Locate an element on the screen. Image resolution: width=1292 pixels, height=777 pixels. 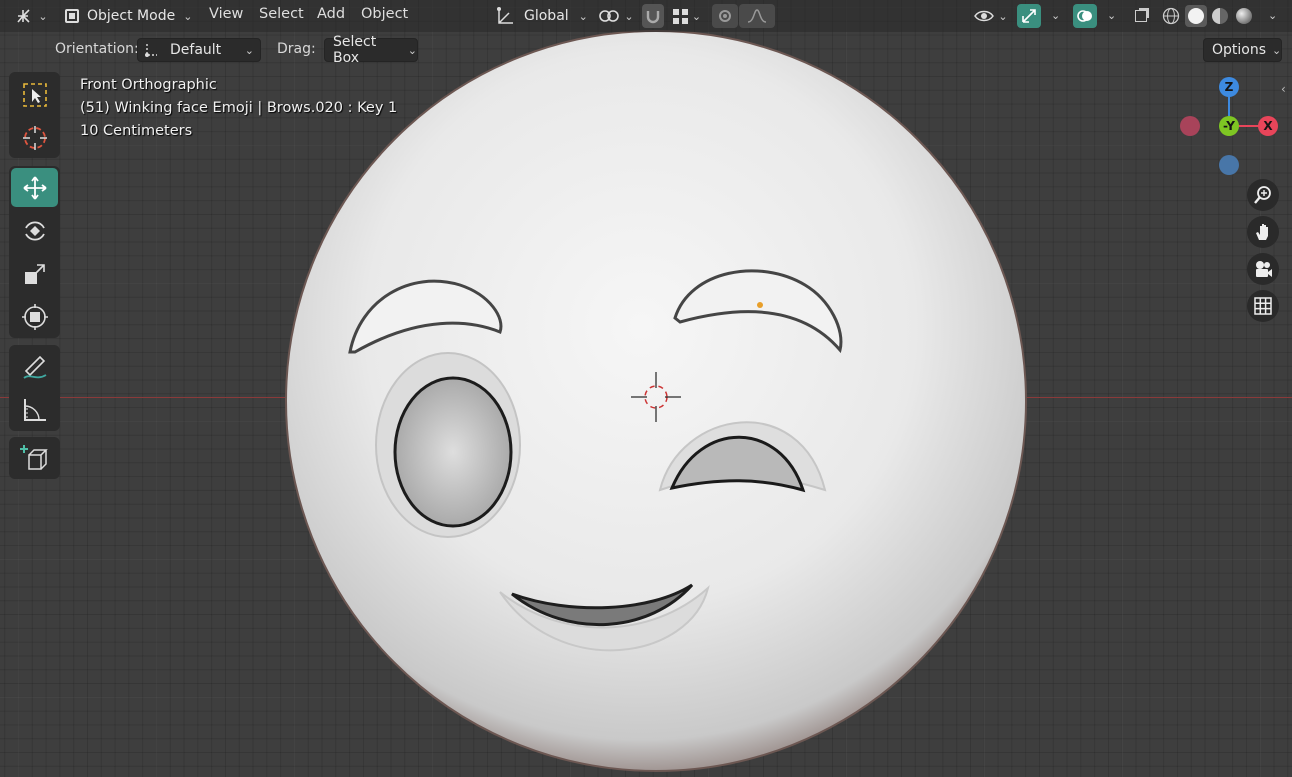
overlay-circles-icon is located at coordinates (1084, 16).